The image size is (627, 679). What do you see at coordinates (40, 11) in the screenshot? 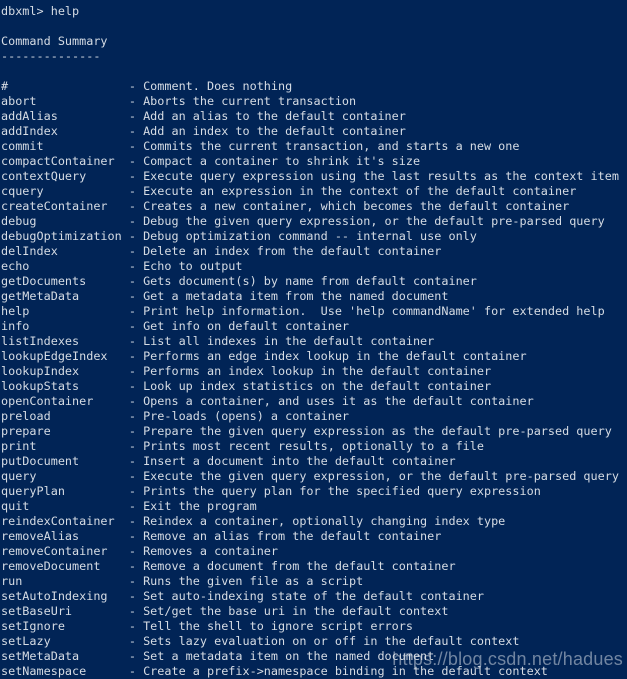
I see `prompt-line: dbxml> help` at bounding box center [40, 11].